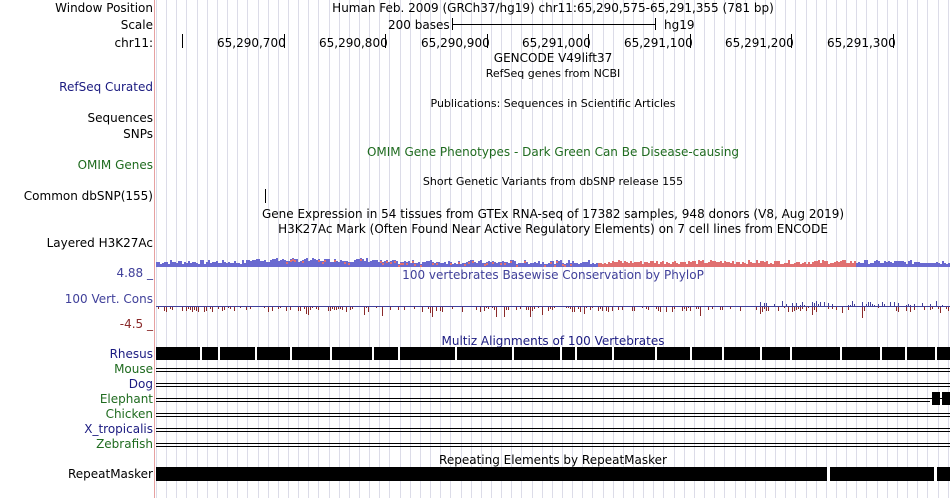 This screenshot has width=950, height=498. I want to click on chicken-alignment-double, so click(553, 416).